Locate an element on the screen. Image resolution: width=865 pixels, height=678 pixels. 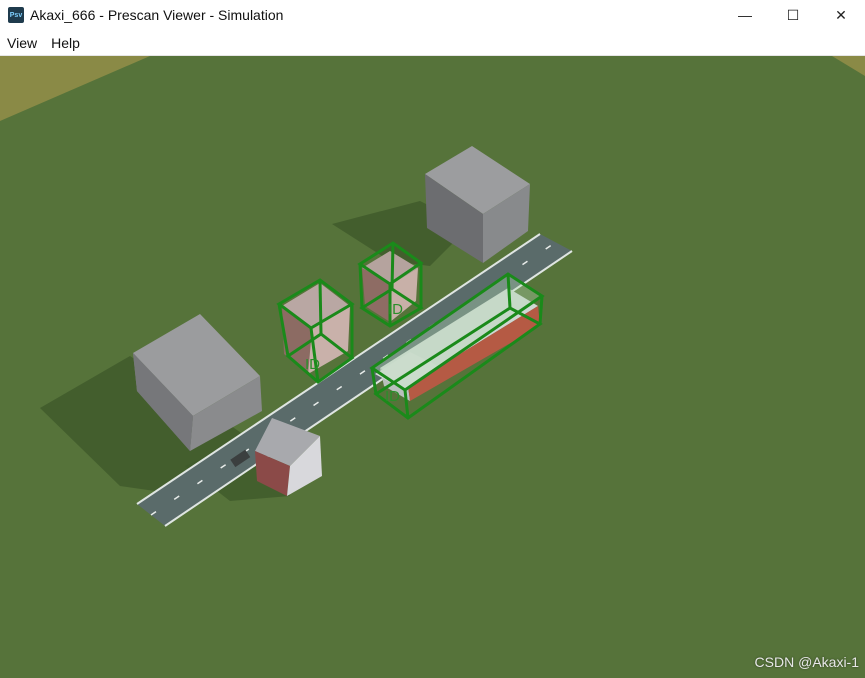
menu-bar: View Help is located at coordinates (432, 43).